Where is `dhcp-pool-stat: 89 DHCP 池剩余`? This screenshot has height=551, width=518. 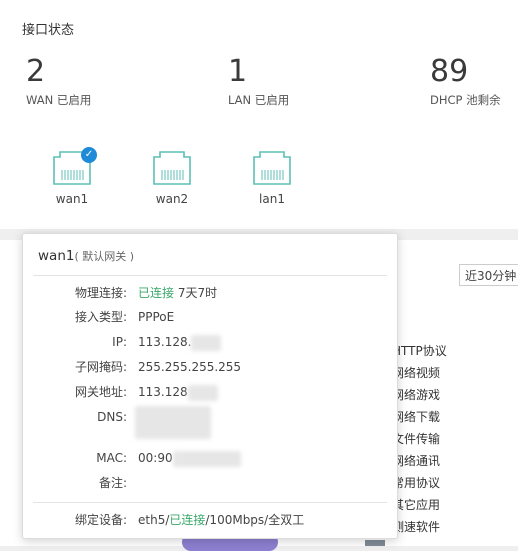
dhcp-pool-stat: 89 DHCP 池剩余 is located at coordinates (465, 81).